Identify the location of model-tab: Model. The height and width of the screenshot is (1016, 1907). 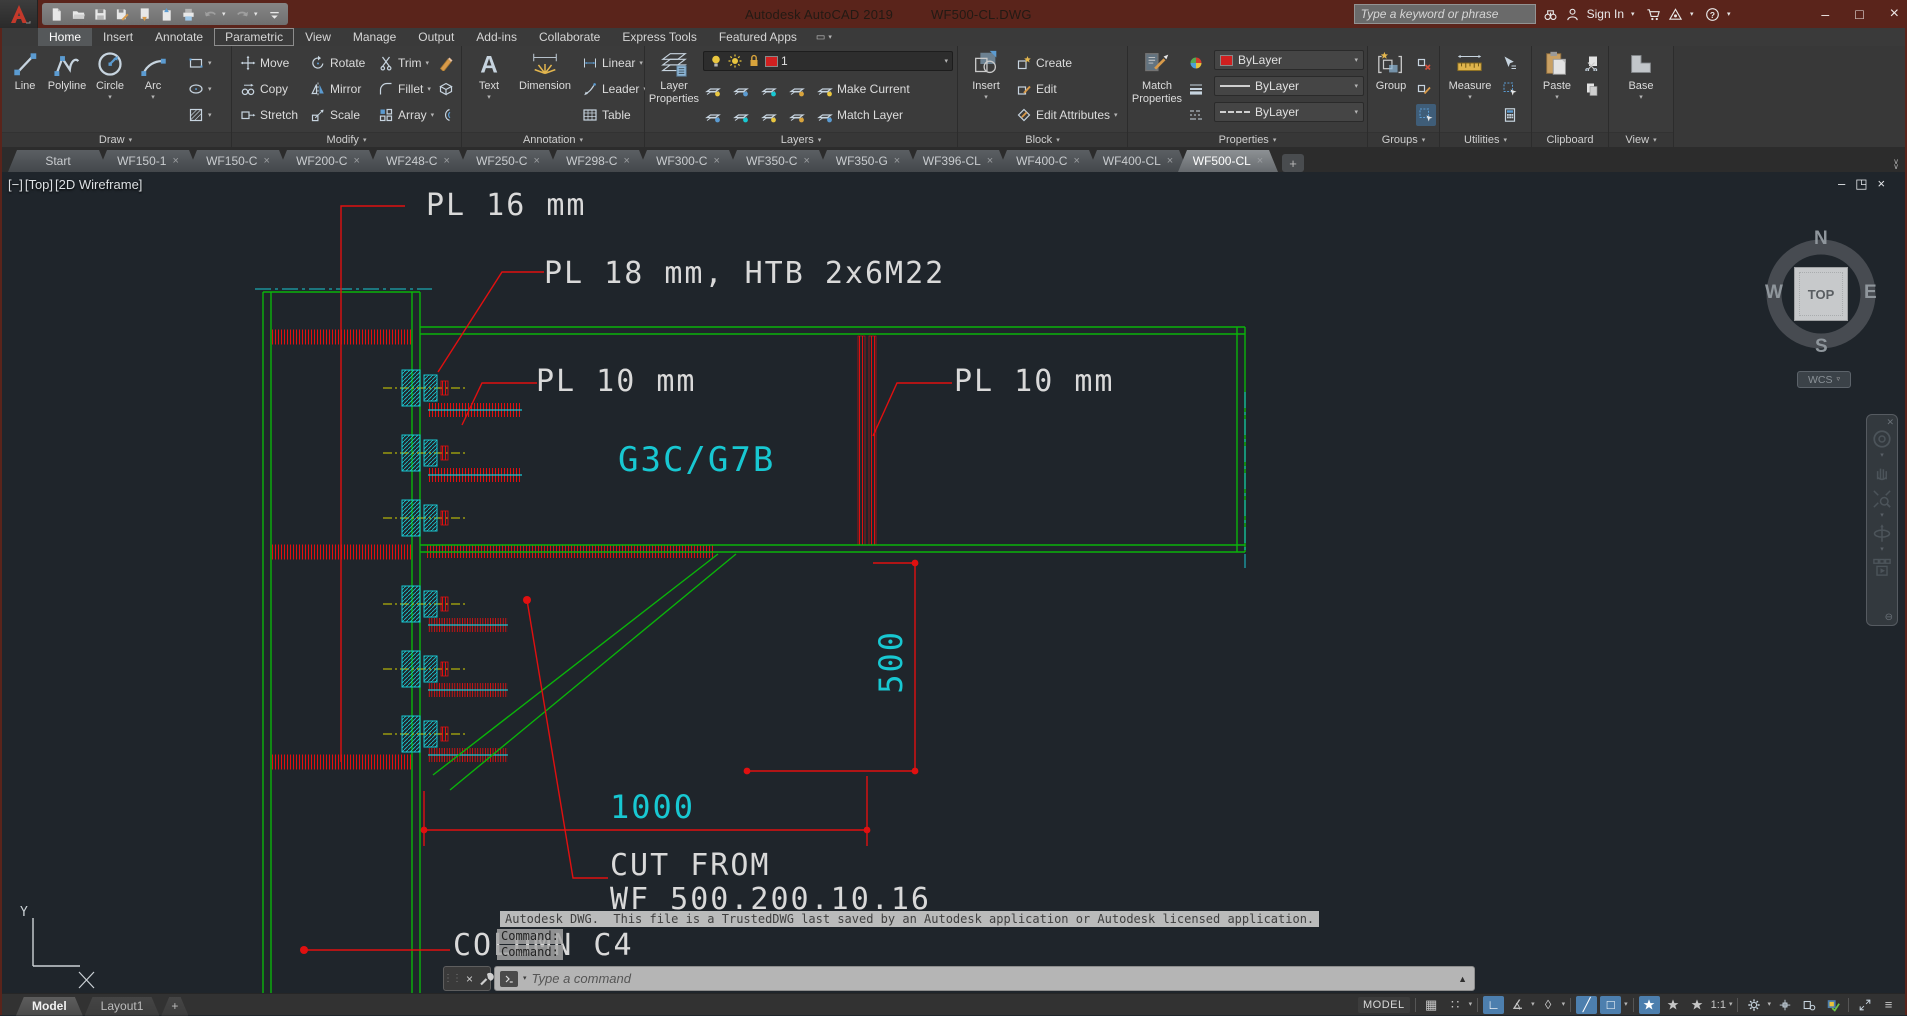
(49, 1006).